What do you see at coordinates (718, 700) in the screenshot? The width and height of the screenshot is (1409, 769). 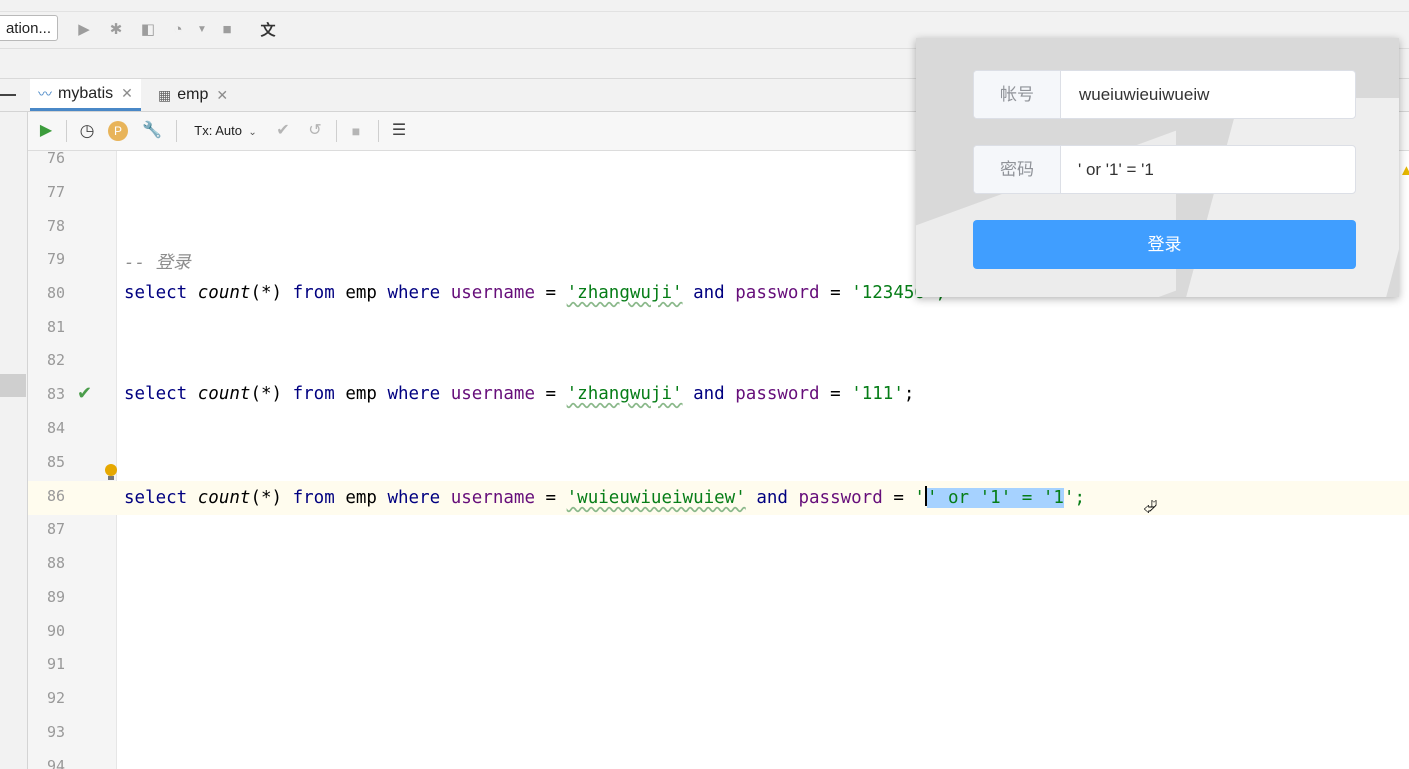 I see `code-line: 92` at bounding box center [718, 700].